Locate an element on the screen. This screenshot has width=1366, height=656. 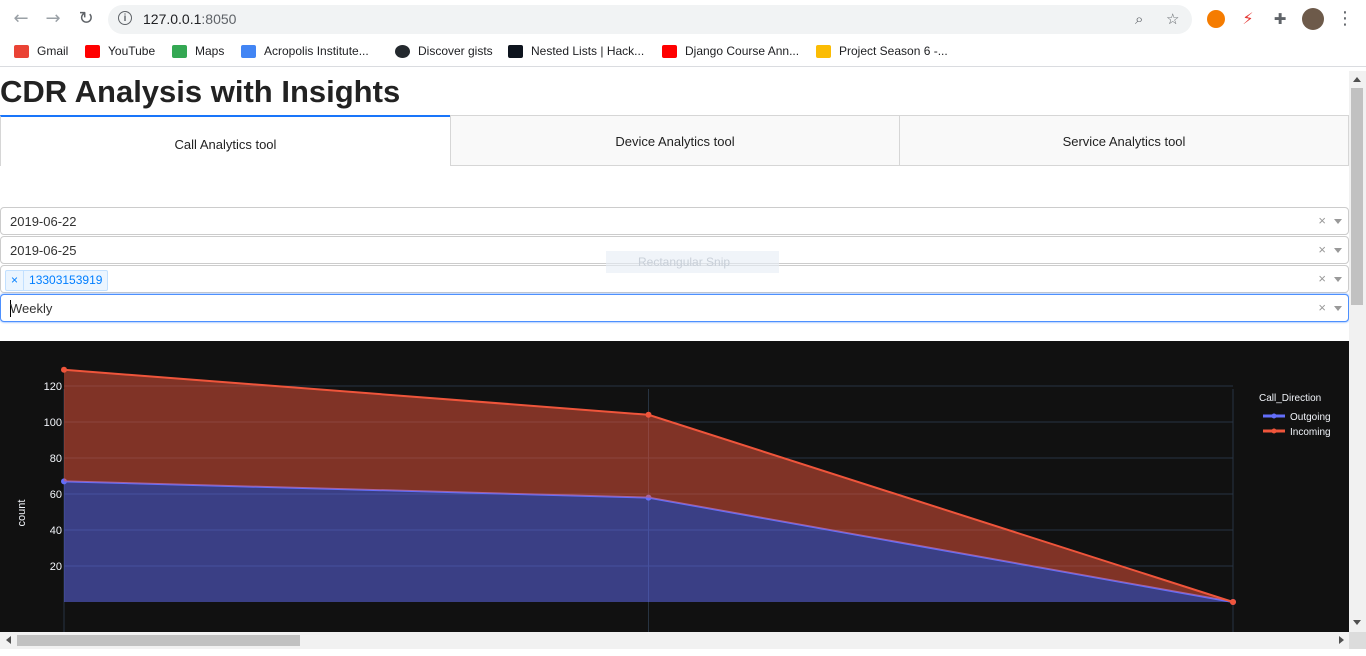
scroll-down-icon is located at coordinates (1357, 622).